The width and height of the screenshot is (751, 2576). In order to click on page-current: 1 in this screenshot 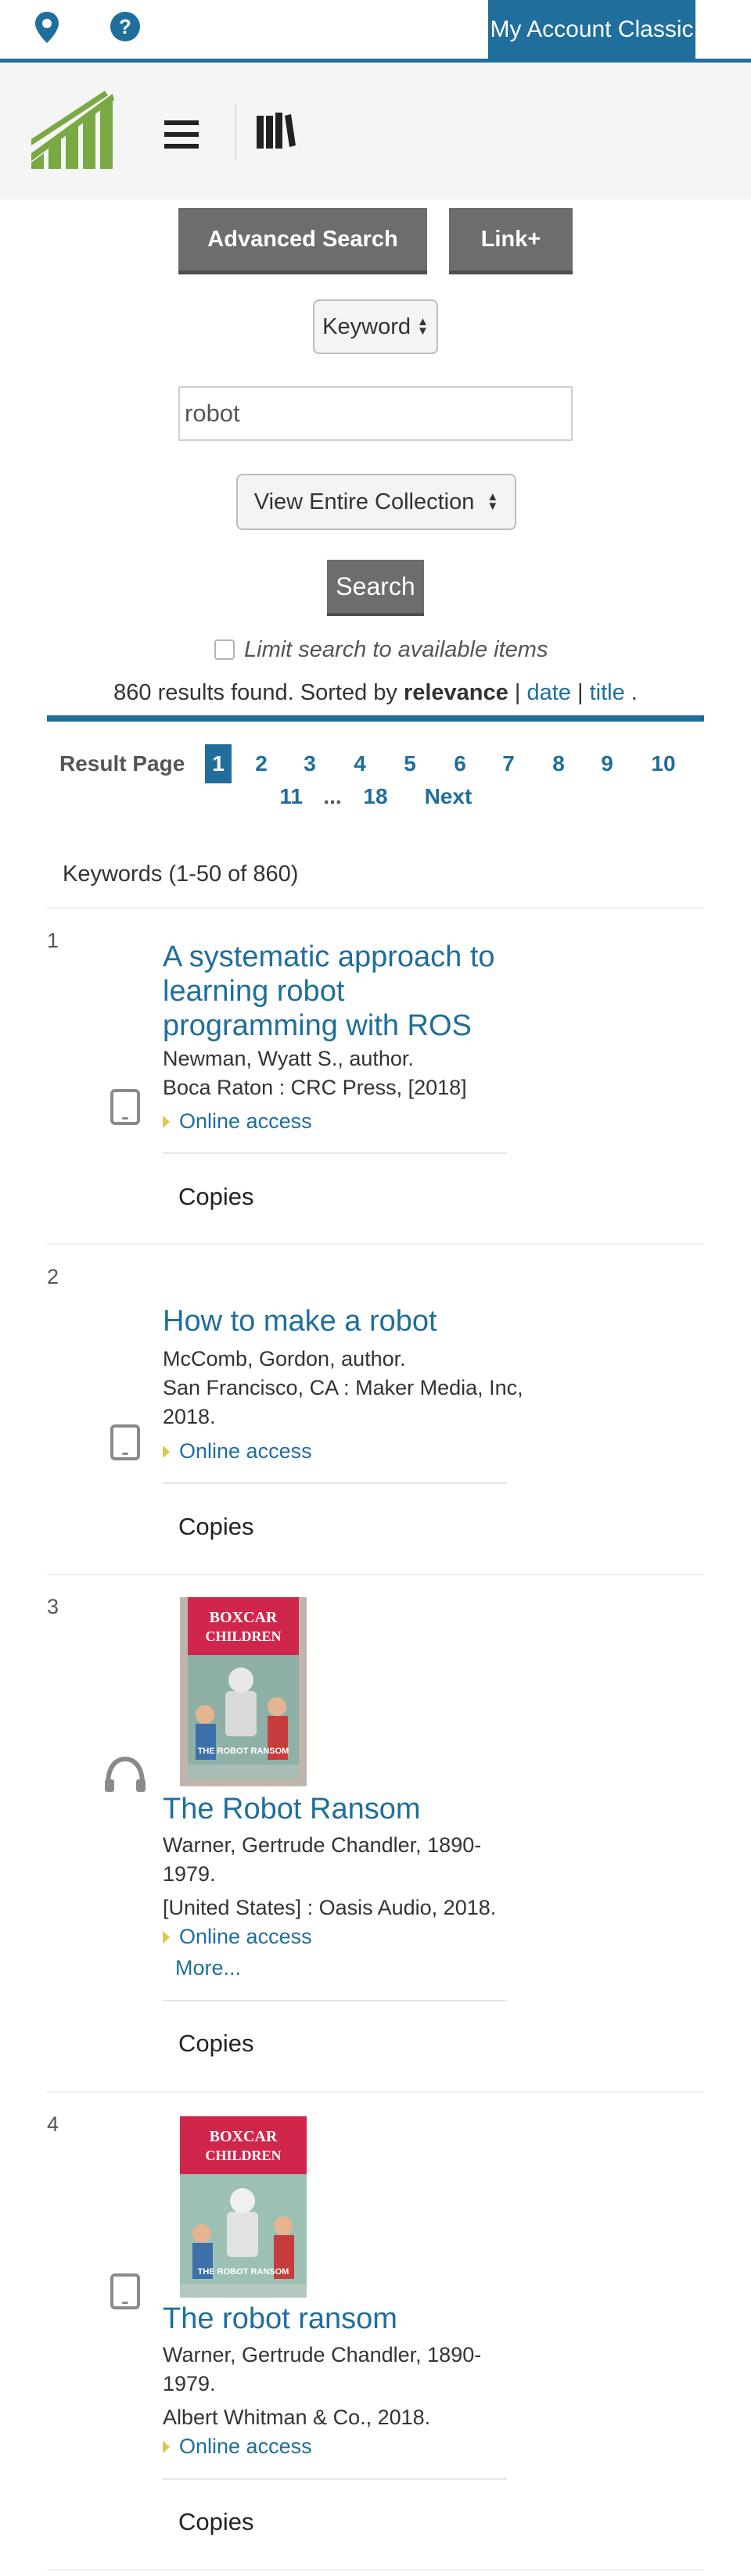, I will do `click(218, 763)`.